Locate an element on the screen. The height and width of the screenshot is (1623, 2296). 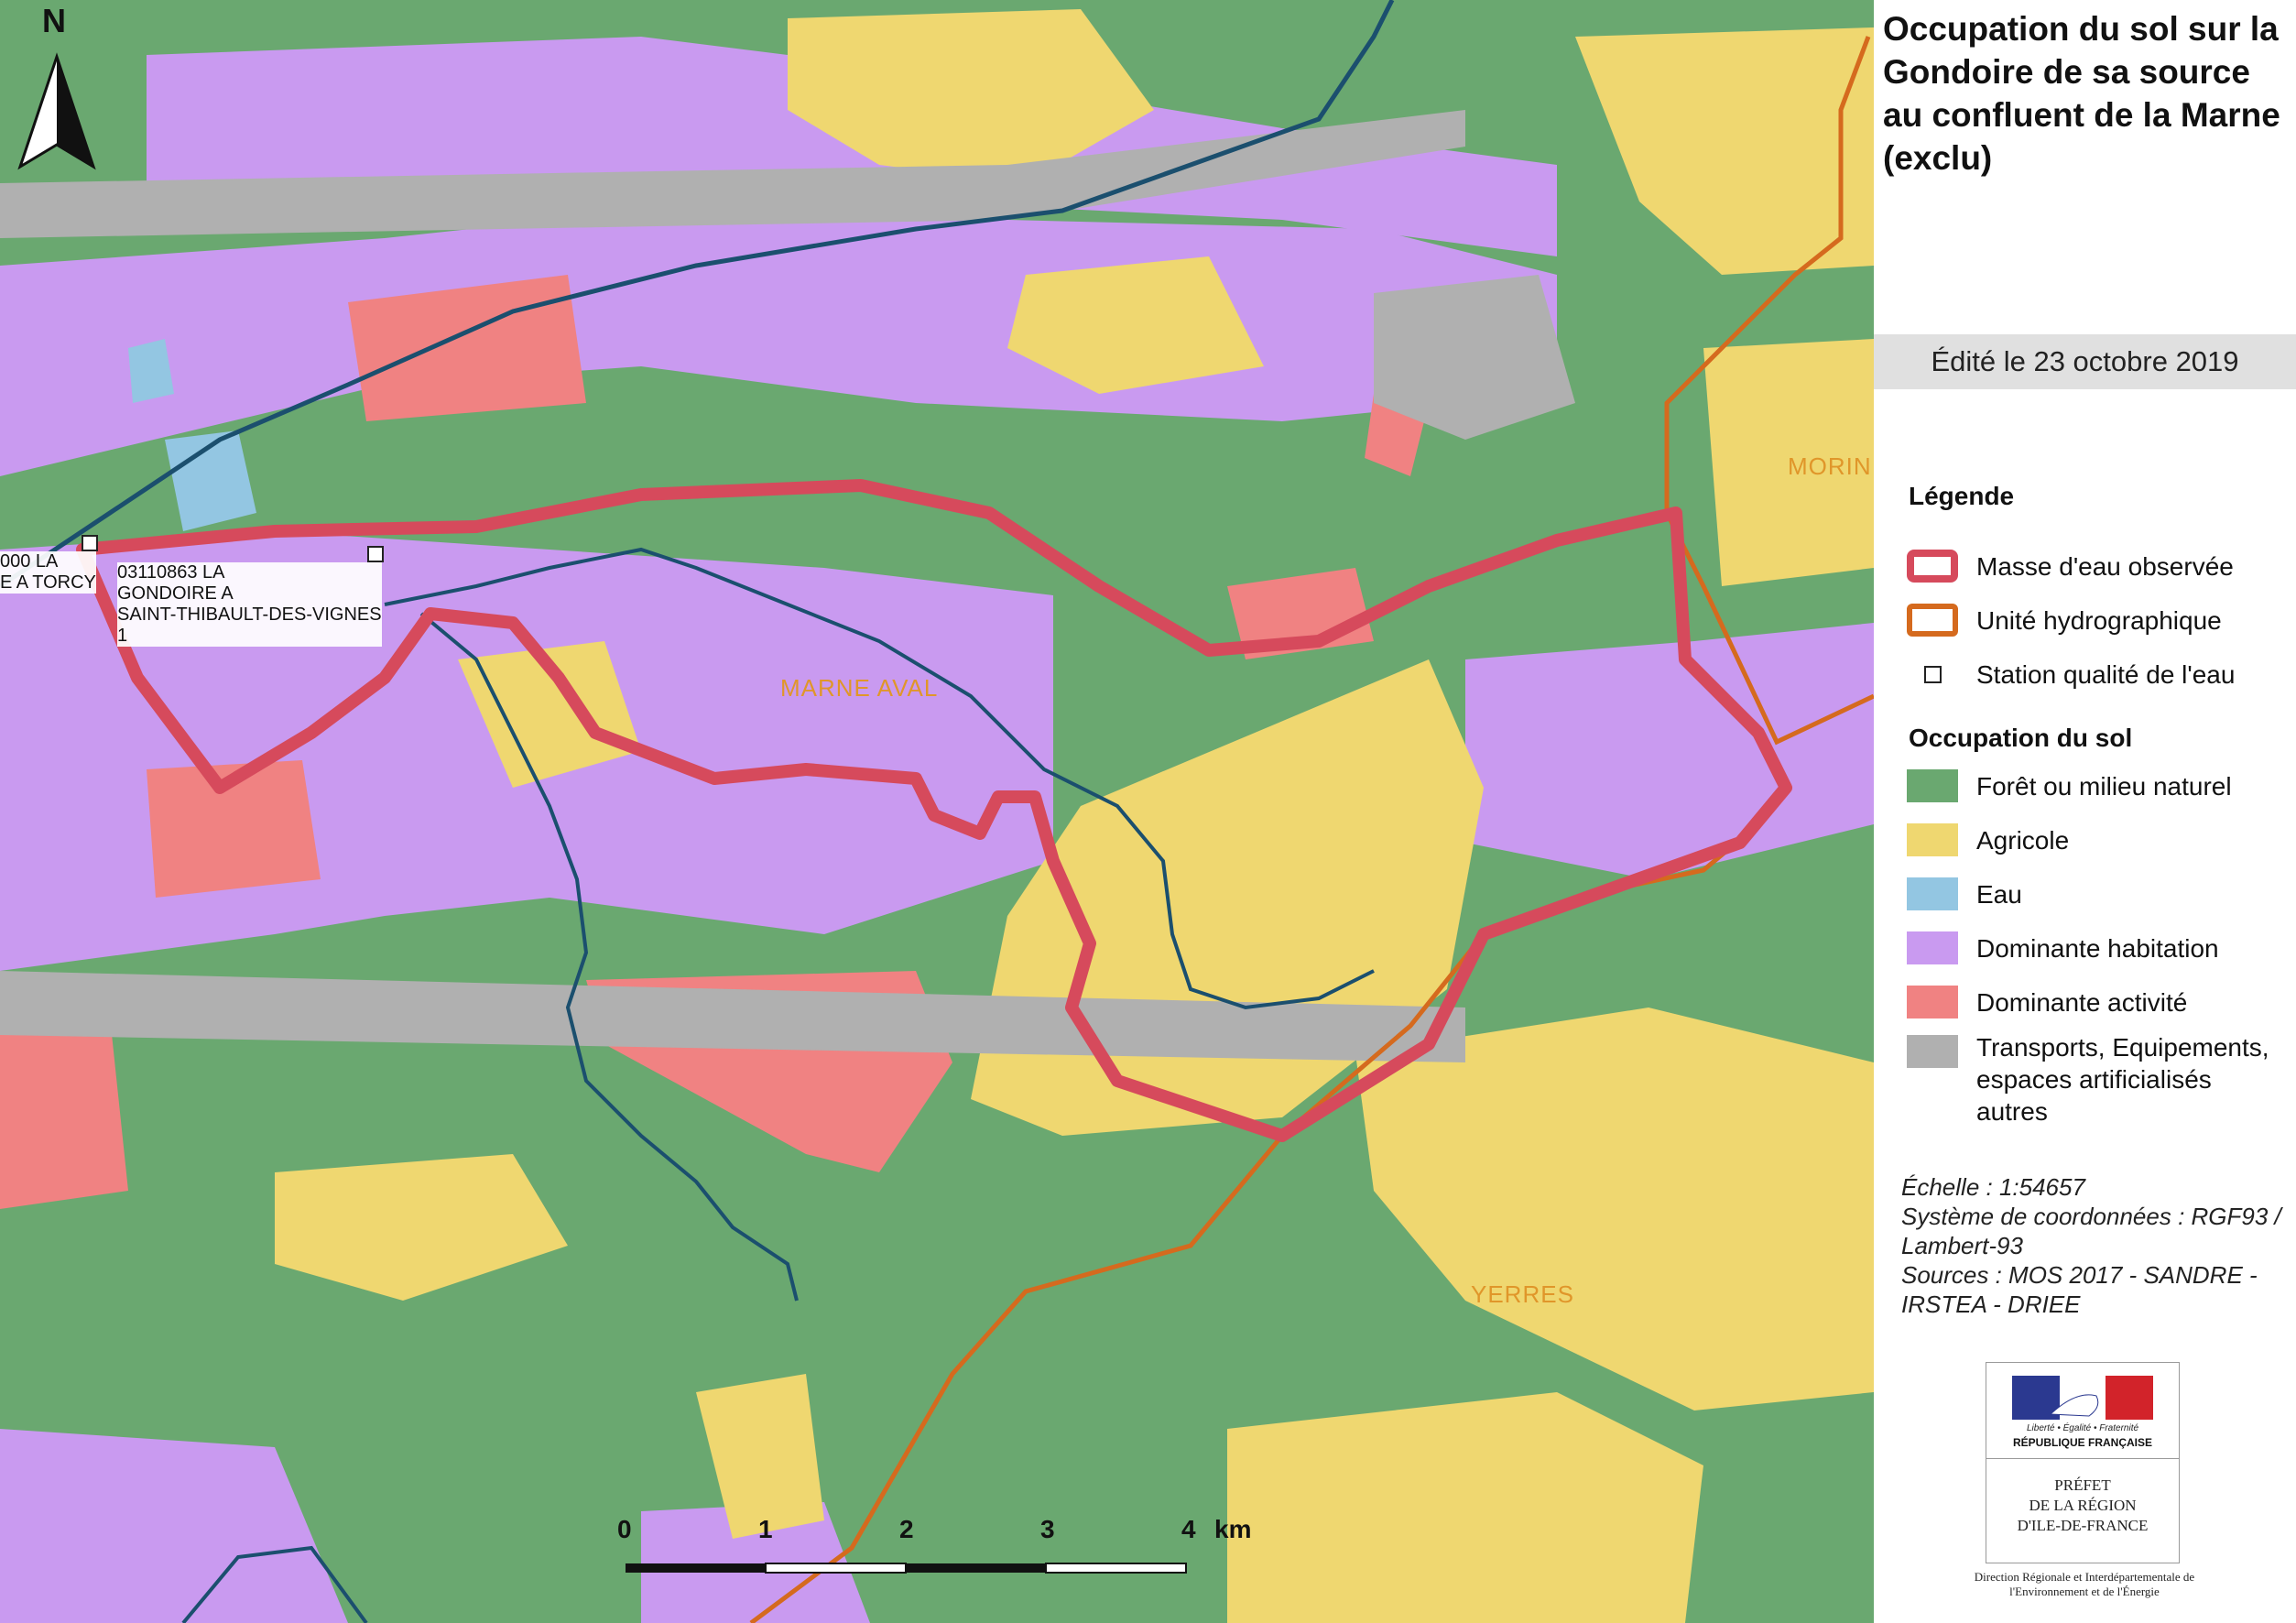
scale-tick-label: 0 is located at coordinates (624, 1529).